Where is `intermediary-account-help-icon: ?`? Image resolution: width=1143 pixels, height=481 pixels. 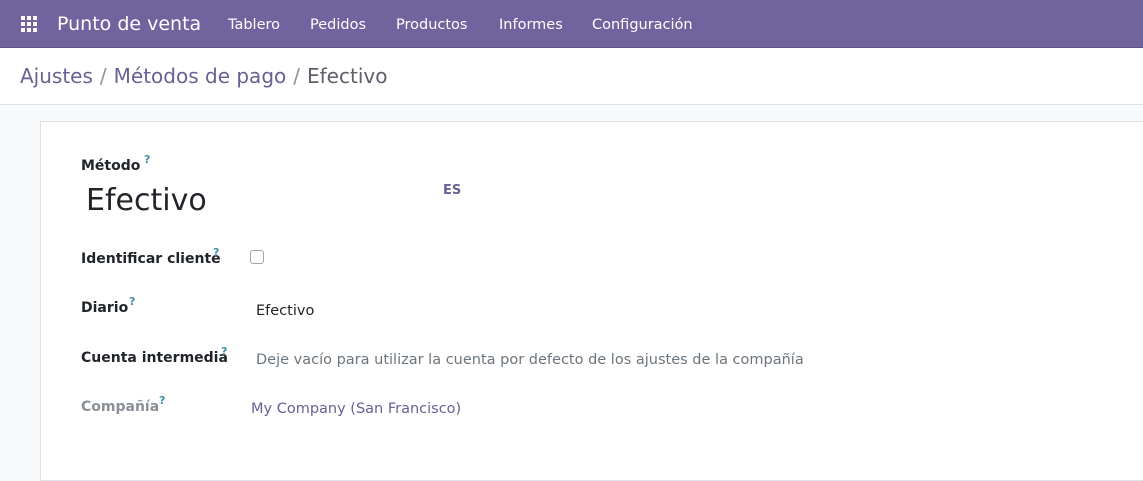 intermediary-account-help-icon: ? is located at coordinates (224, 352).